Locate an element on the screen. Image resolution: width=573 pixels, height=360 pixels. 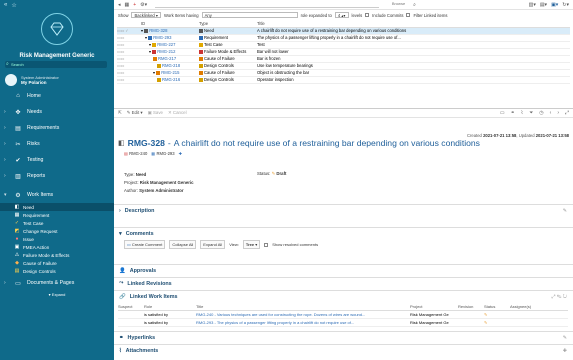
table-view-icon: ▦ is located at coordinates (127, 5).